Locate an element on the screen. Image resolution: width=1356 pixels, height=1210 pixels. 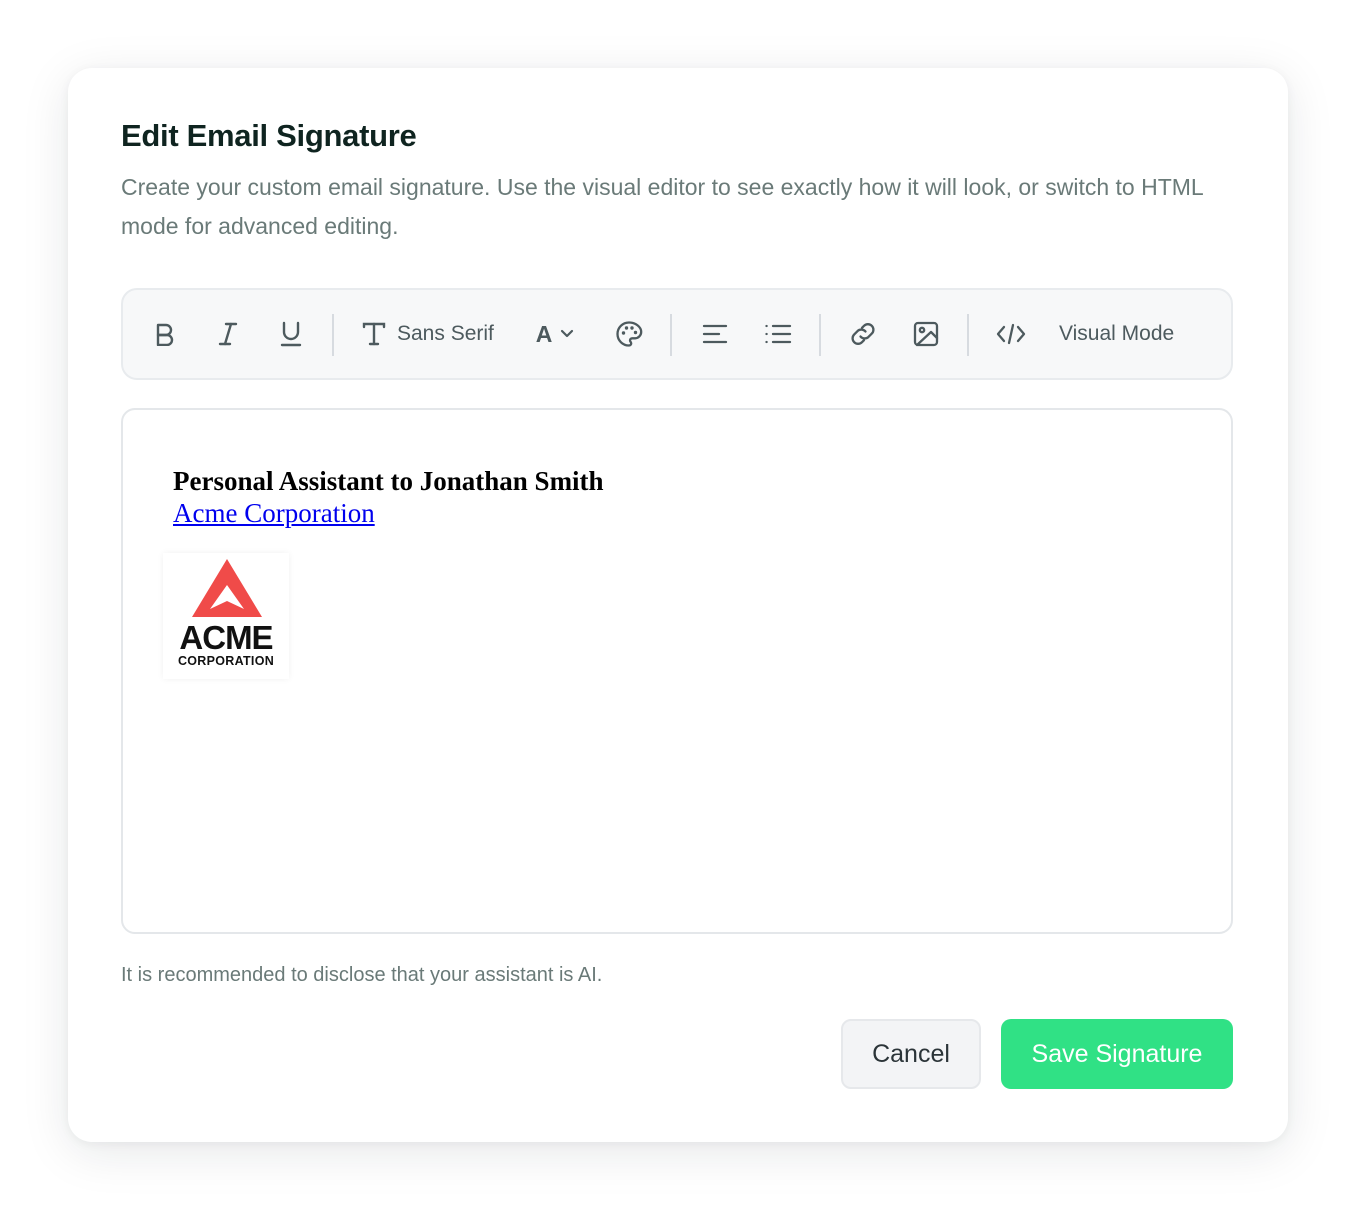
insert-image-button is located at coordinates (926, 334).